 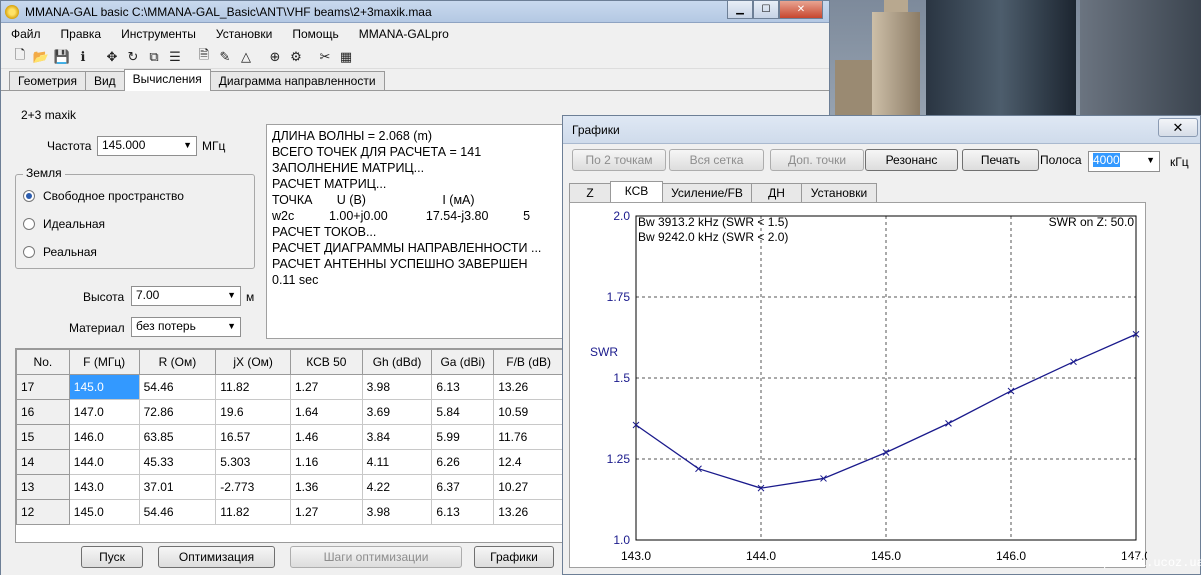 What do you see at coordinates (619, 160) in the screenshot?
I see `two-points-button: По 2 точкам` at bounding box center [619, 160].